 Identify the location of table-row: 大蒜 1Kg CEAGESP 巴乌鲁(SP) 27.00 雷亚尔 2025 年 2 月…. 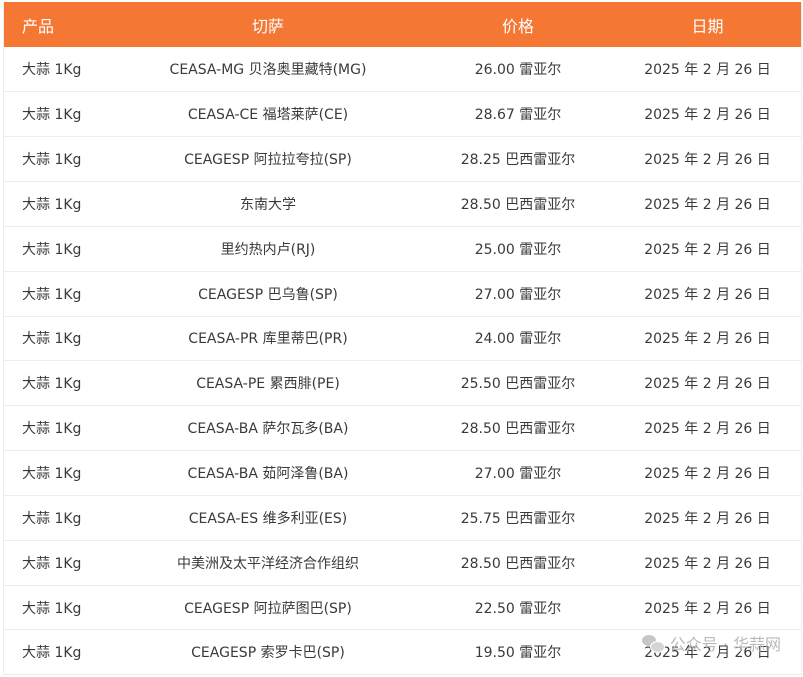
(402, 294).